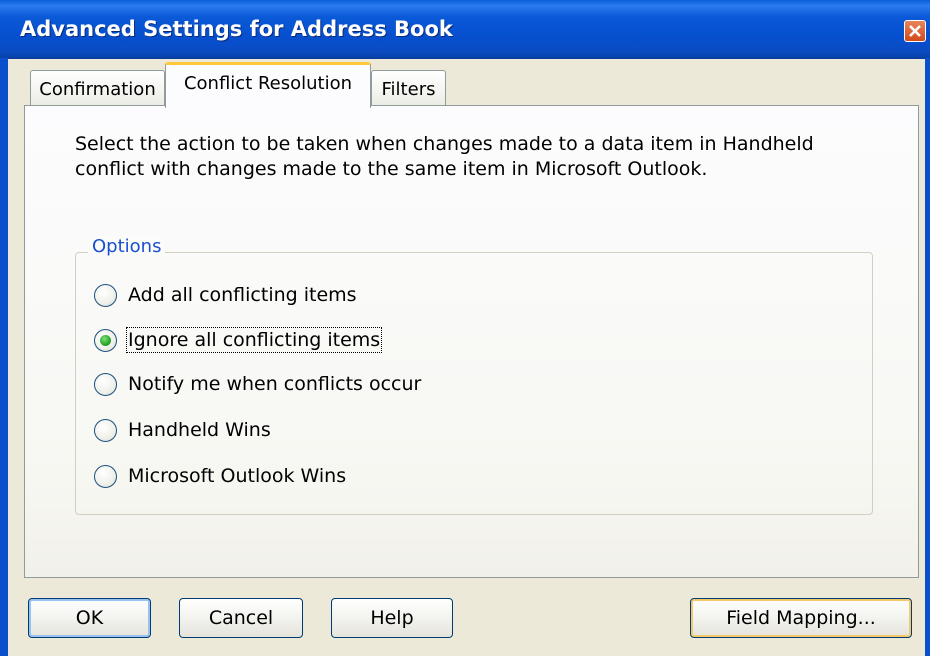  What do you see at coordinates (236, 29) in the screenshot?
I see `window-title: Advanced Settings for Address Book` at bounding box center [236, 29].